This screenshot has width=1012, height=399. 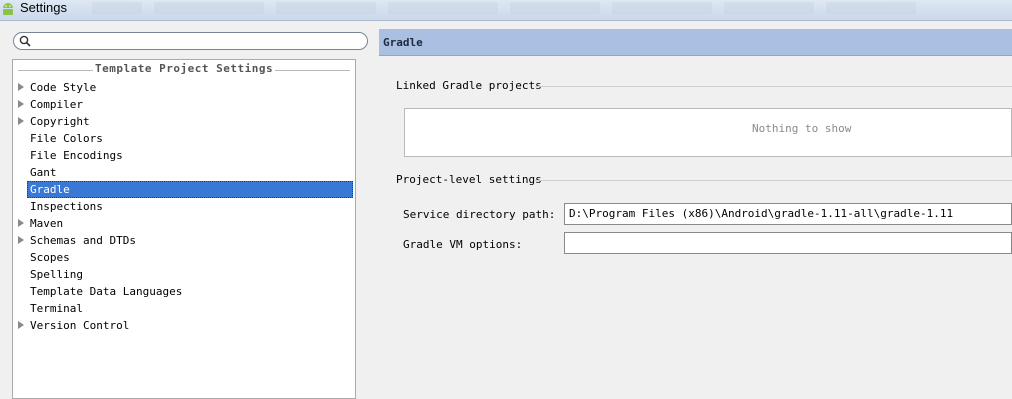 What do you see at coordinates (184, 223) in the screenshot?
I see `tree-item: Maven` at bounding box center [184, 223].